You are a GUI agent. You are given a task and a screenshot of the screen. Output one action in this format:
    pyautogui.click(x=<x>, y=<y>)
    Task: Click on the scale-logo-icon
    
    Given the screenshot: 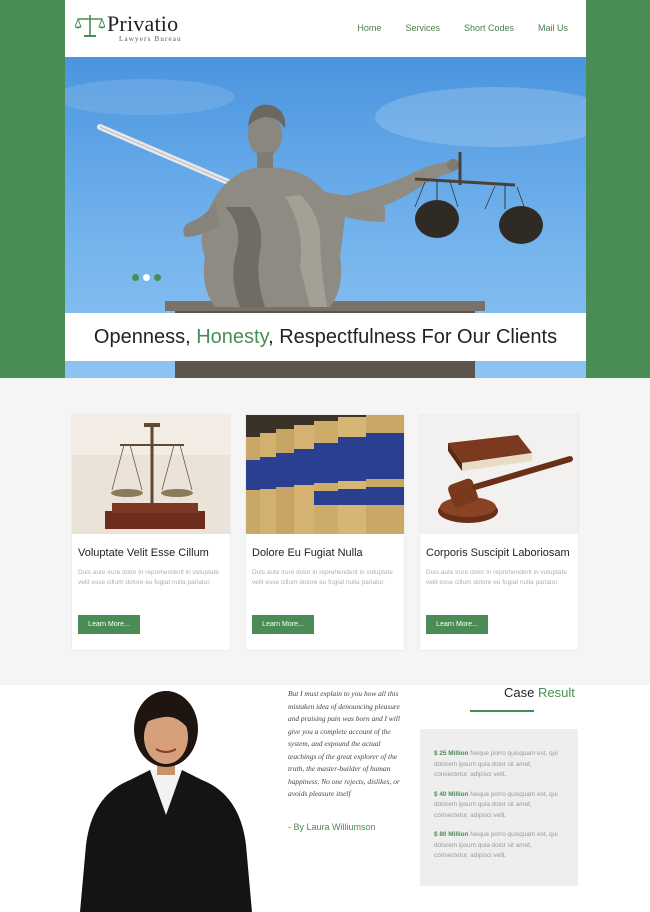 What is the action you would take?
    pyautogui.click(x=90, y=26)
    